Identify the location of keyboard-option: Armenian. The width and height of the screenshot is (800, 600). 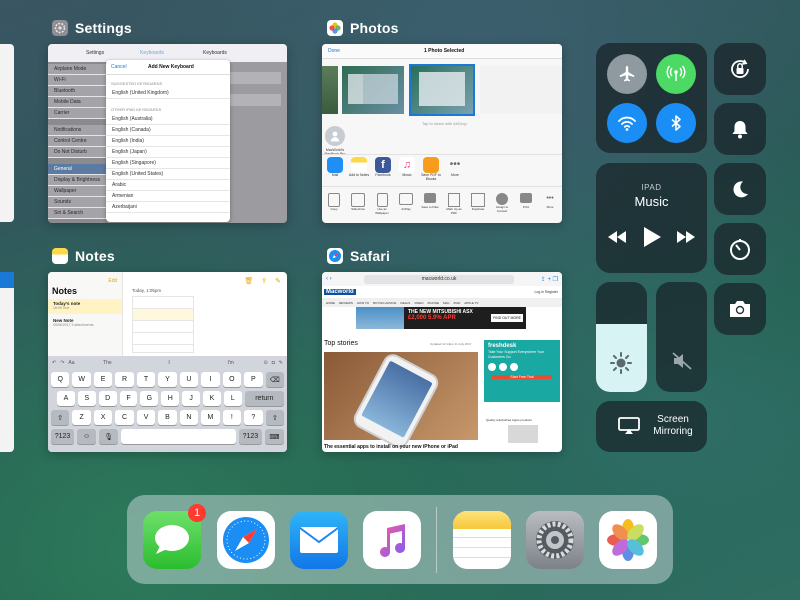
(168, 196).